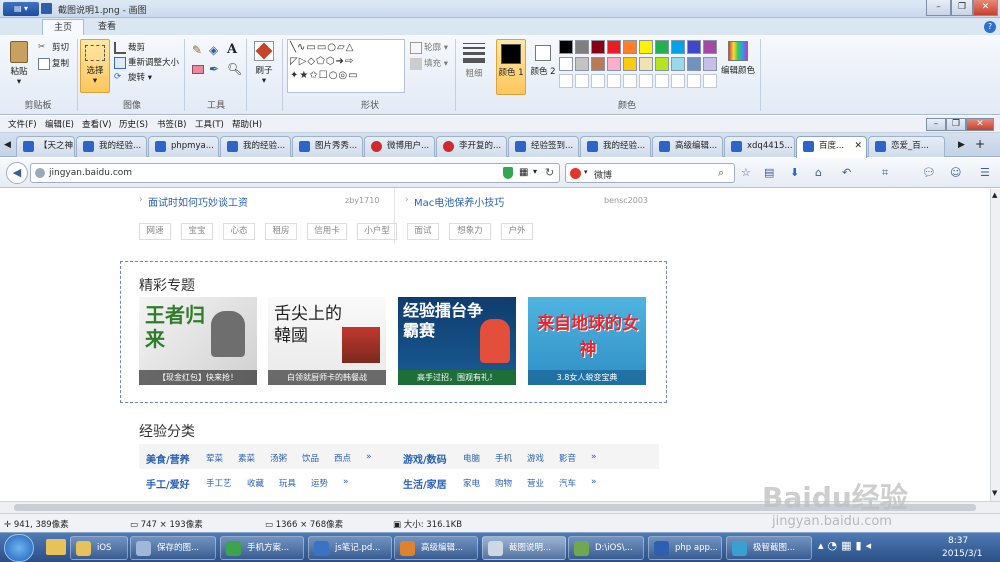 The image size is (1000, 562). Describe the element at coordinates (994, 195) in the screenshot. I see `scroll-up-icon: ▲` at that location.